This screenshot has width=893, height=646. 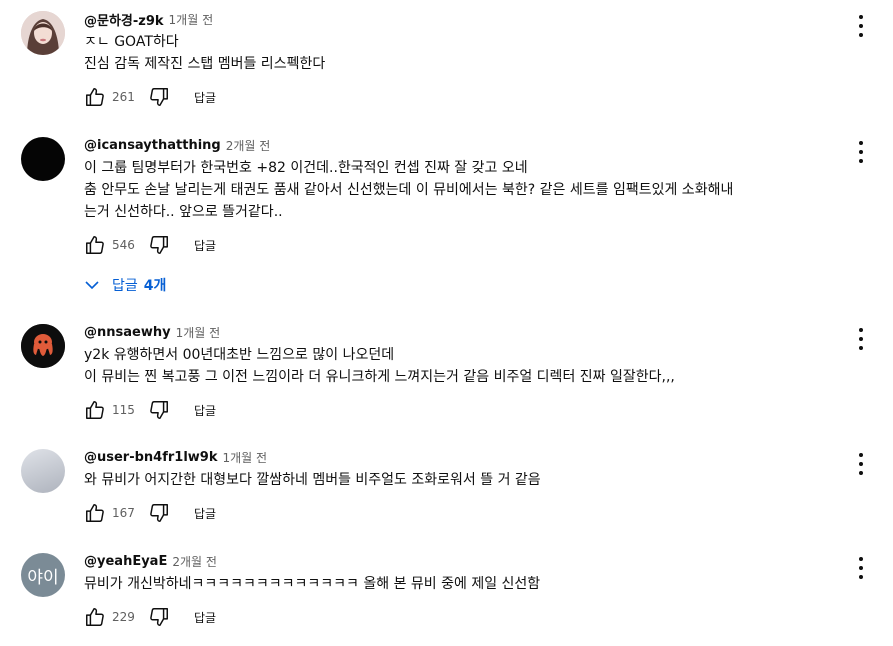 I want to click on comment-author: @user-bn4fr1lw9k, so click(x=151, y=457).